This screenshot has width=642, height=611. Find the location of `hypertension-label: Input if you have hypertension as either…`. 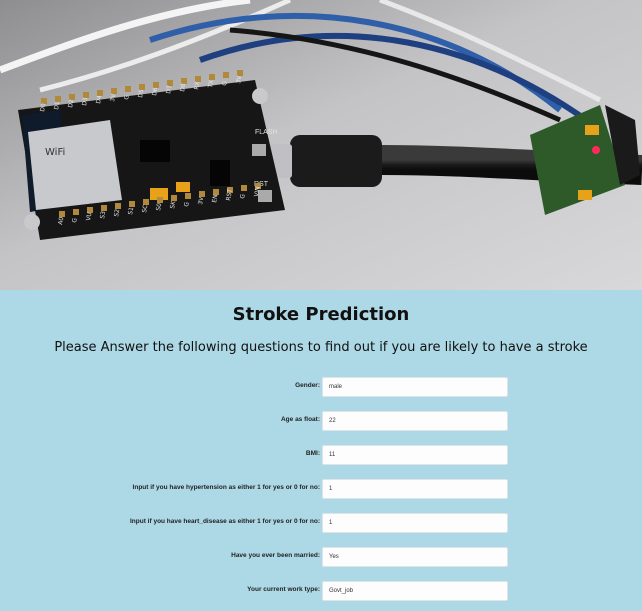

hypertension-label: Input if you have hypertension as either… is located at coordinates (226, 487).